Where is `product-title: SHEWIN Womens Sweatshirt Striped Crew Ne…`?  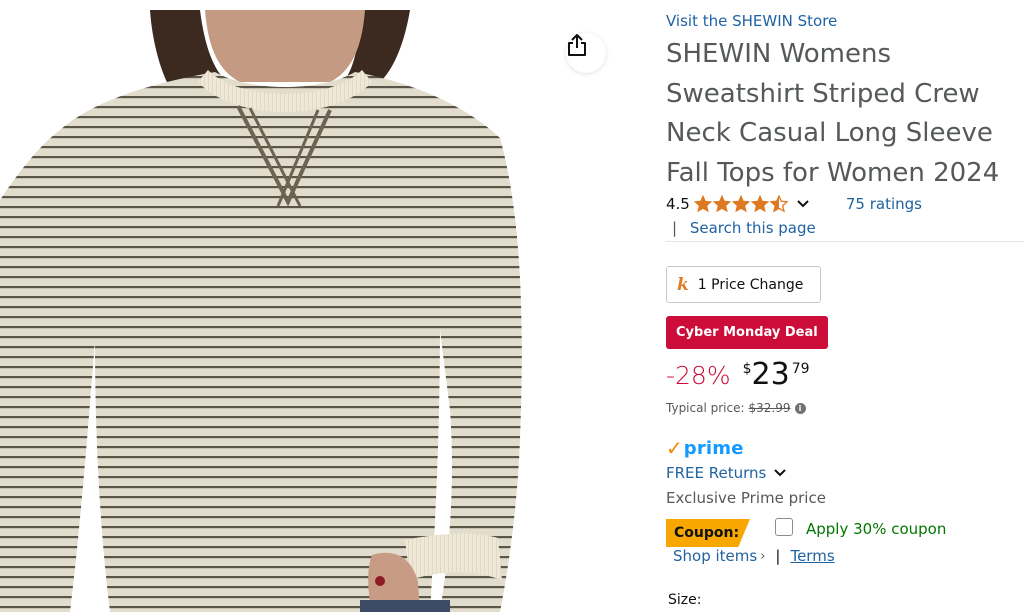
product-title: SHEWIN Womens Sweatshirt Striped Crew Ne… is located at coordinates (833, 113).